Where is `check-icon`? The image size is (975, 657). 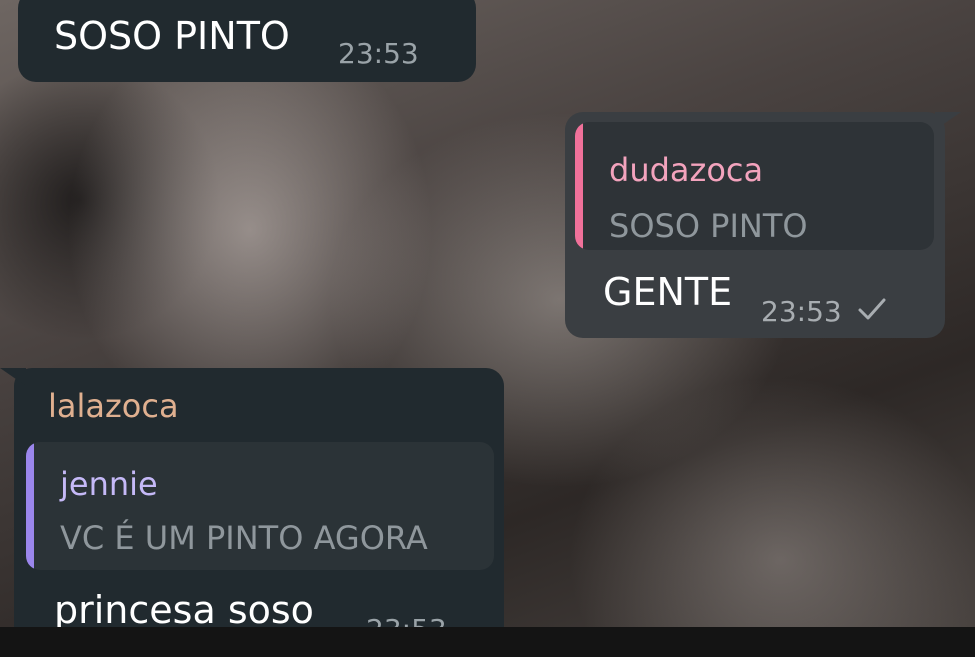 check-icon is located at coordinates (872, 309).